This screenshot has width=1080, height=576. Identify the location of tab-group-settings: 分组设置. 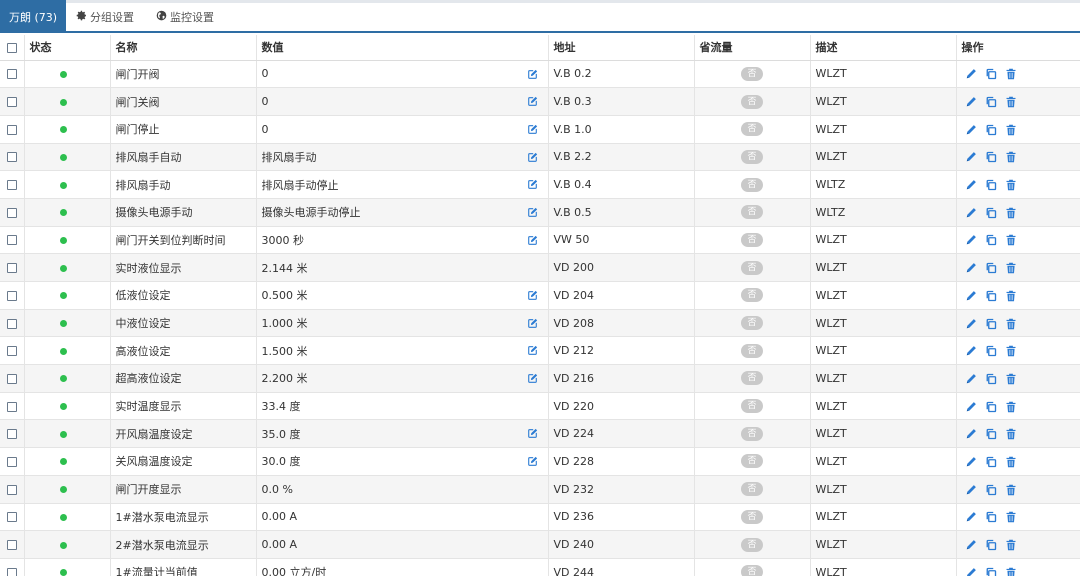
(105, 18).